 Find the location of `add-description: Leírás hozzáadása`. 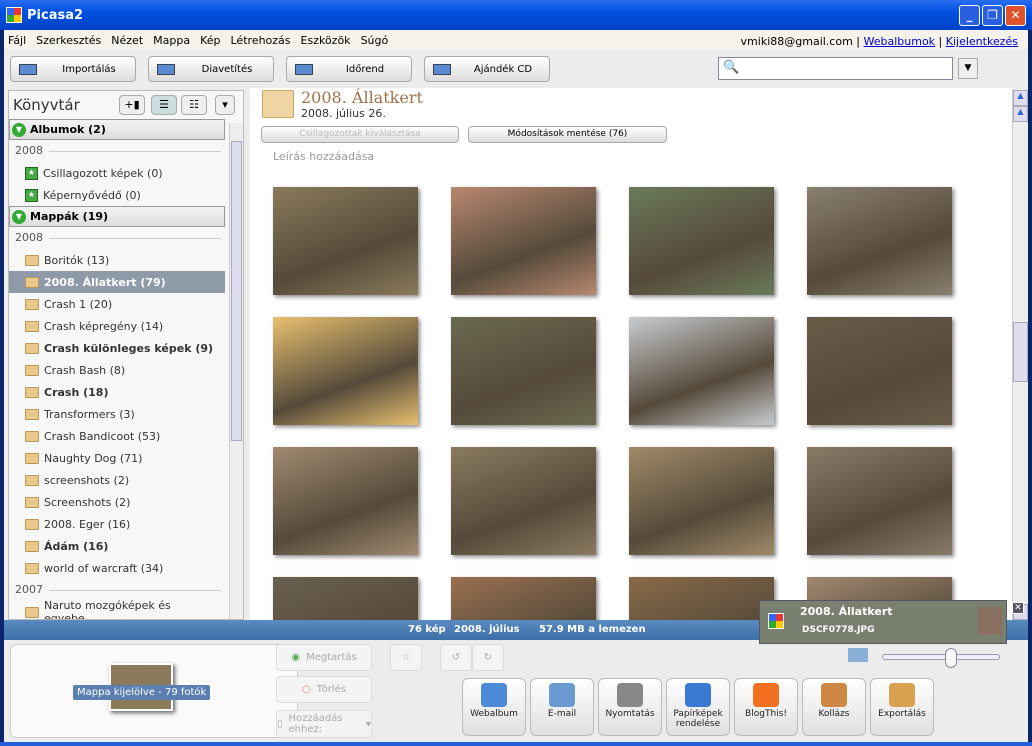

add-description: Leírás hozzáadása is located at coordinates (323, 156).